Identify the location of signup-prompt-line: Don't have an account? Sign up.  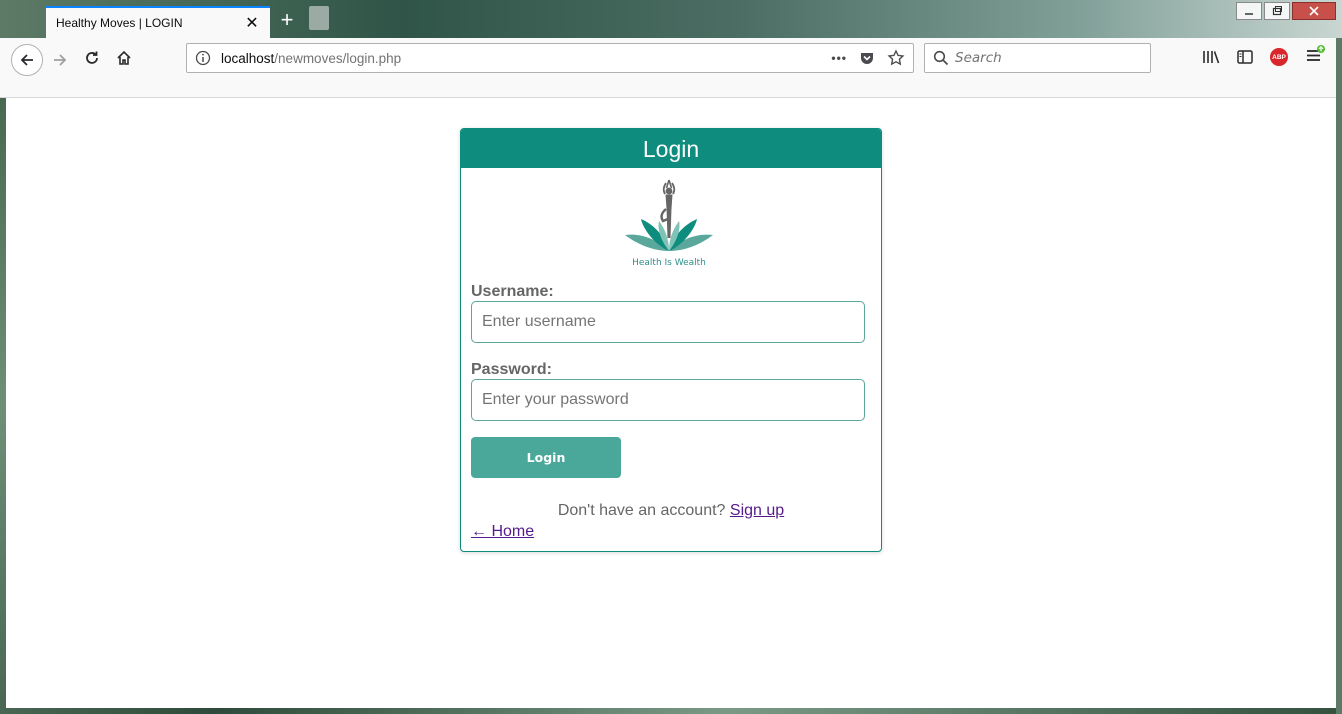
(671, 511).